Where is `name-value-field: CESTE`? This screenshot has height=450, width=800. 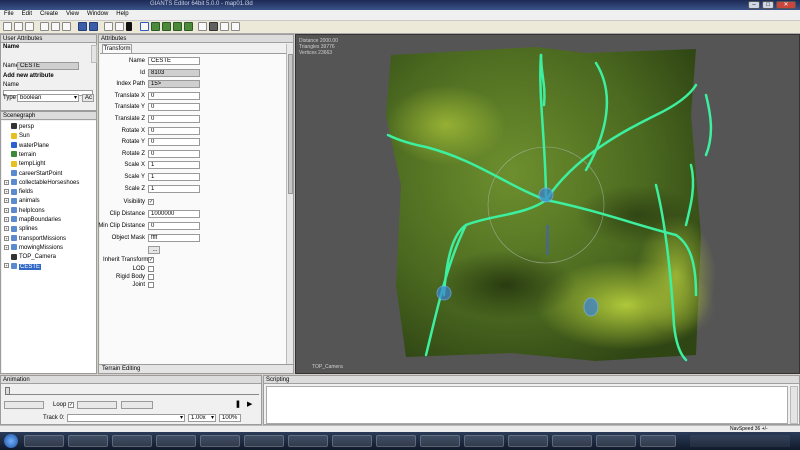
name-value-field: CESTE is located at coordinates (48, 66).